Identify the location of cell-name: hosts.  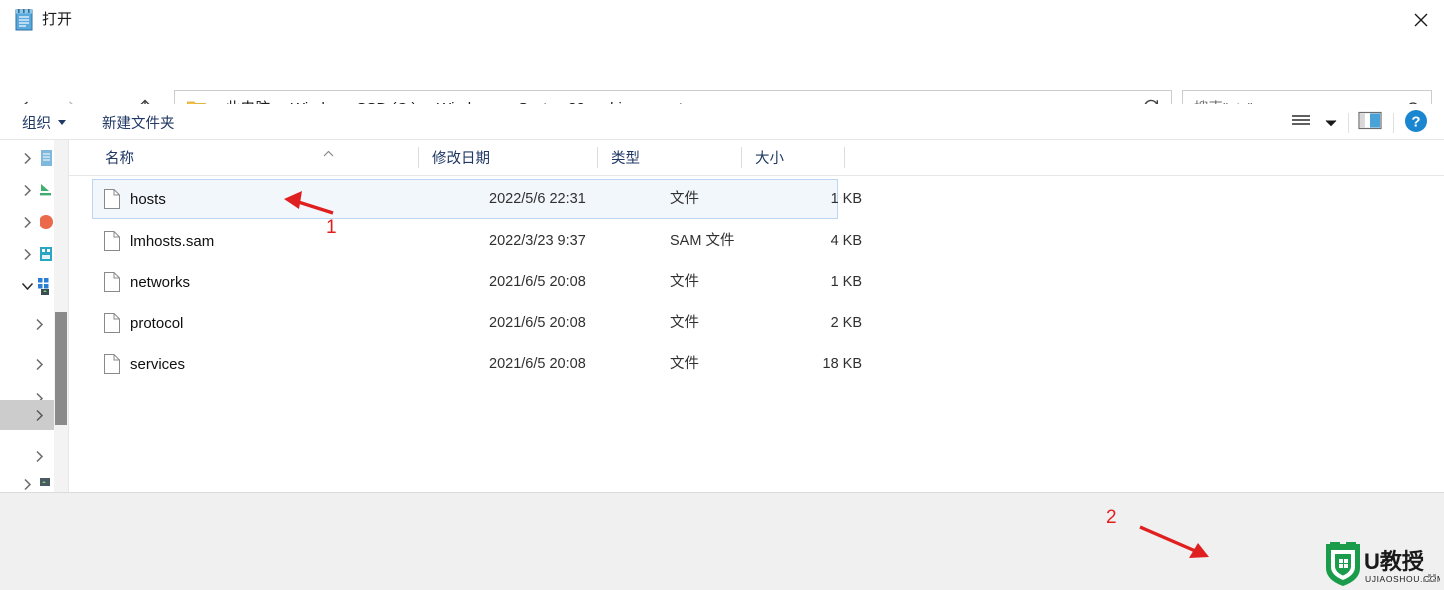
(148, 199).